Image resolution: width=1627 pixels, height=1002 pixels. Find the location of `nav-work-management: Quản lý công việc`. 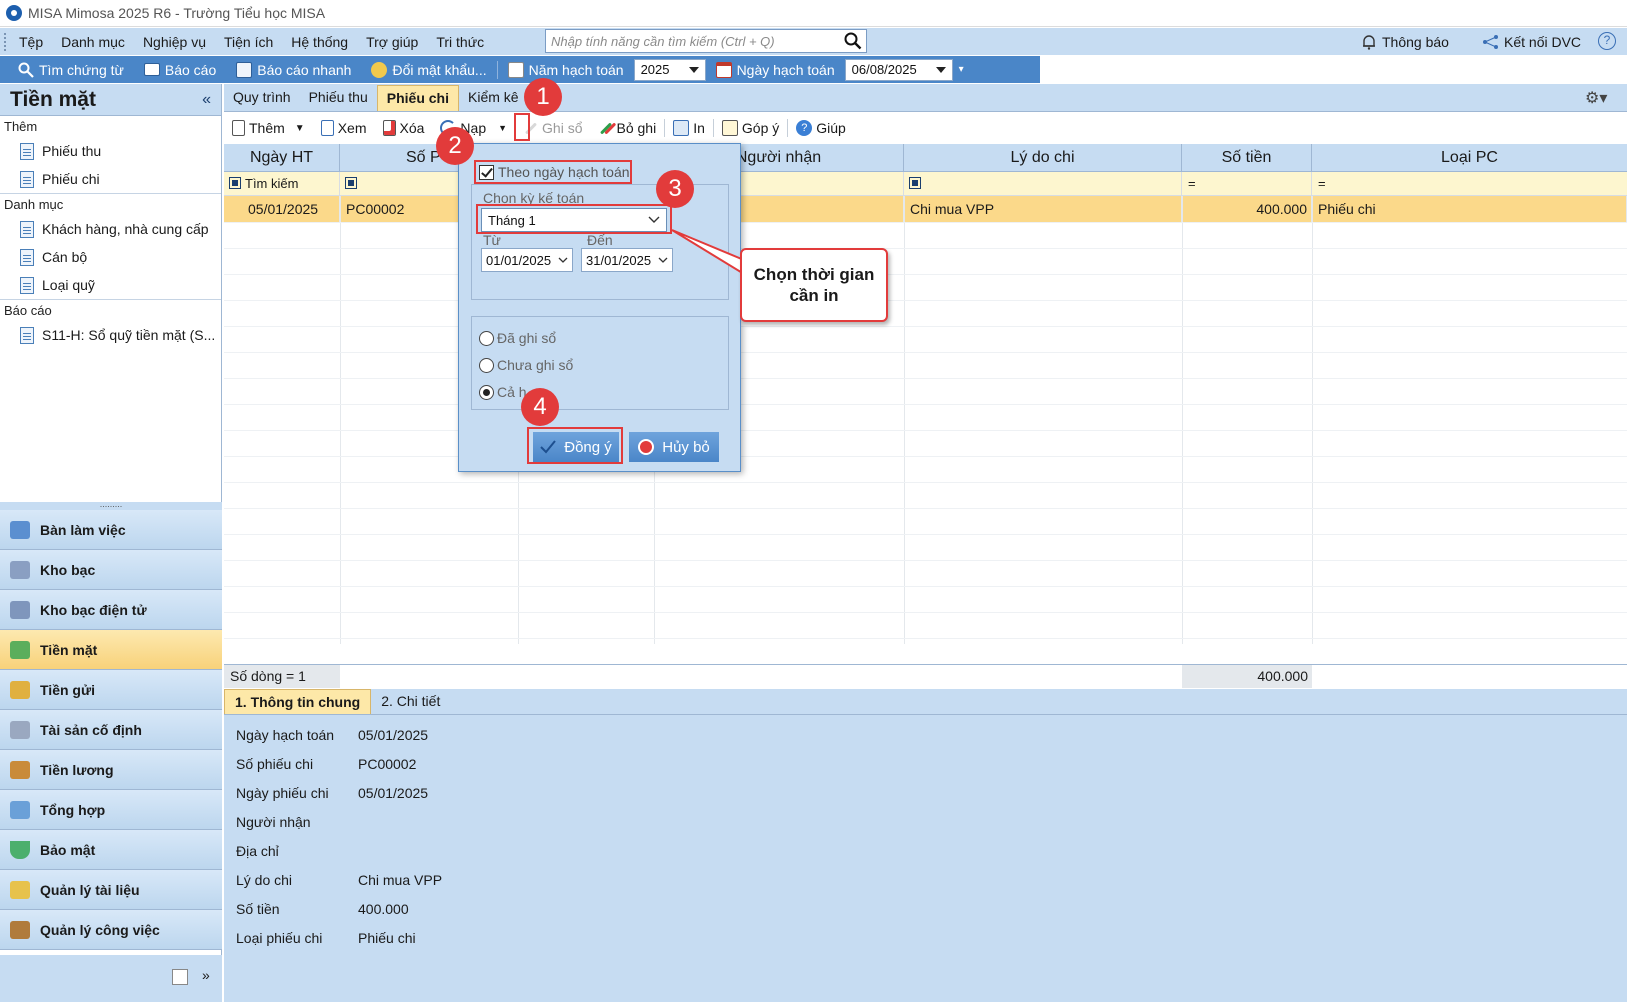

nav-work-management: Quản lý công việc is located at coordinates (111, 930).